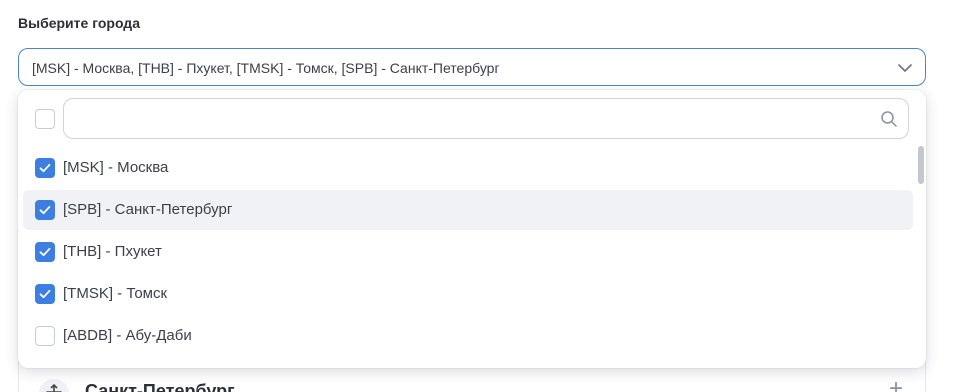 The image size is (954, 392). Describe the element at coordinates (468, 210) in the screenshot. I see `option-spb: [SPB] - Санкт-Петербург` at that location.